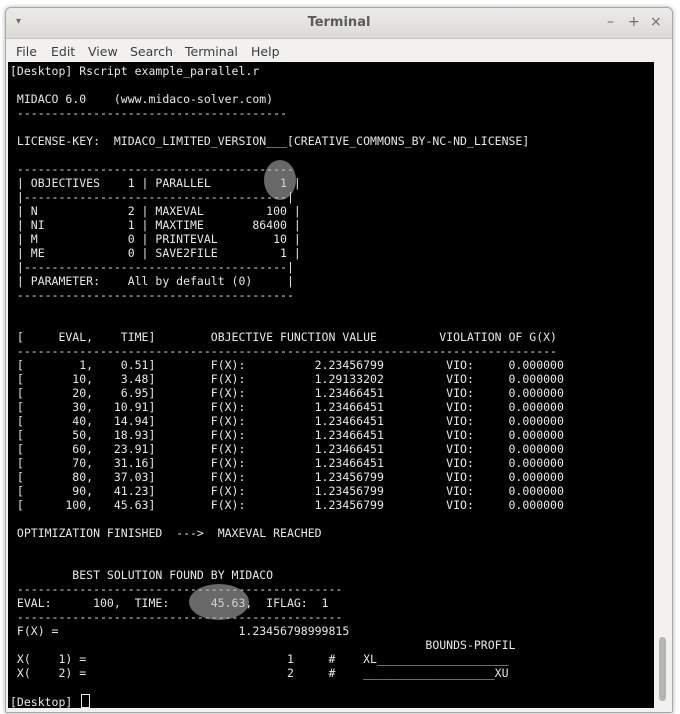 The width and height of the screenshot is (680, 714). What do you see at coordinates (263, 645) in the screenshot?
I see `terminal-line: BOUNDS-PROFIL` at bounding box center [263, 645].